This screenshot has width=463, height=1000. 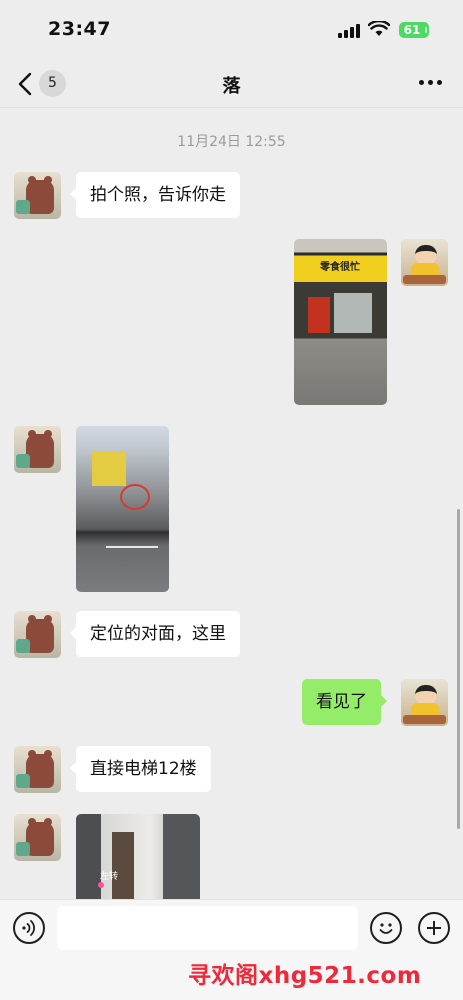 I want to click on received-message-bubble: 定位的对面，这里, so click(x=155, y=634).